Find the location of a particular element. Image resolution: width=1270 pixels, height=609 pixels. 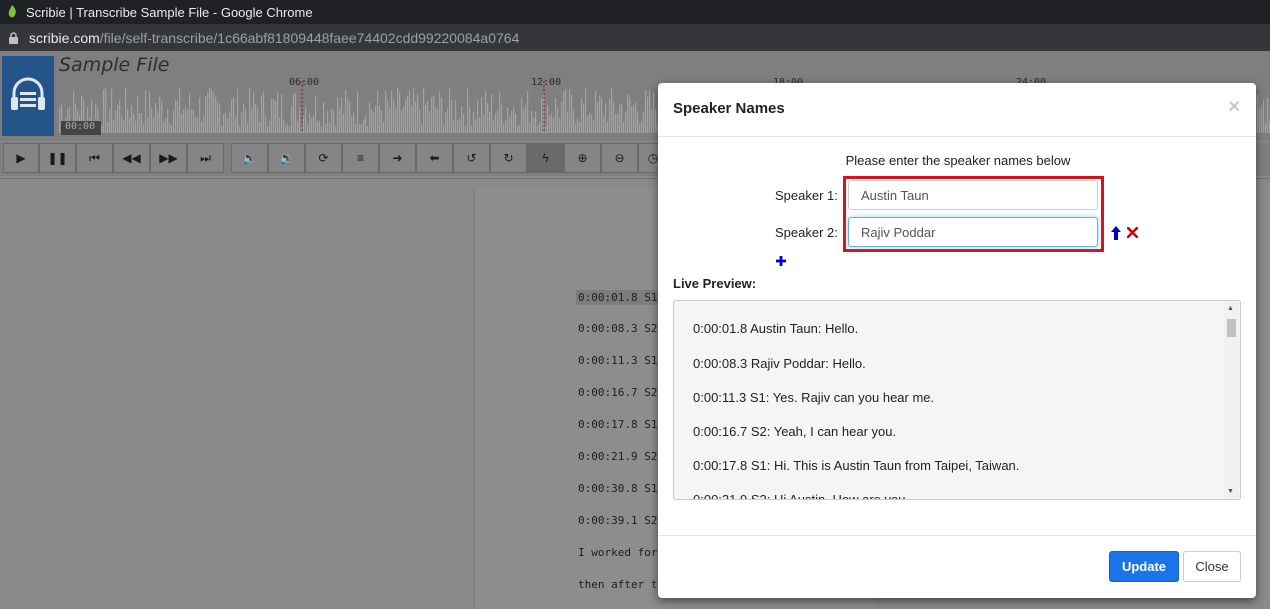

next-button: ➜ is located at coordinates (397, 158).